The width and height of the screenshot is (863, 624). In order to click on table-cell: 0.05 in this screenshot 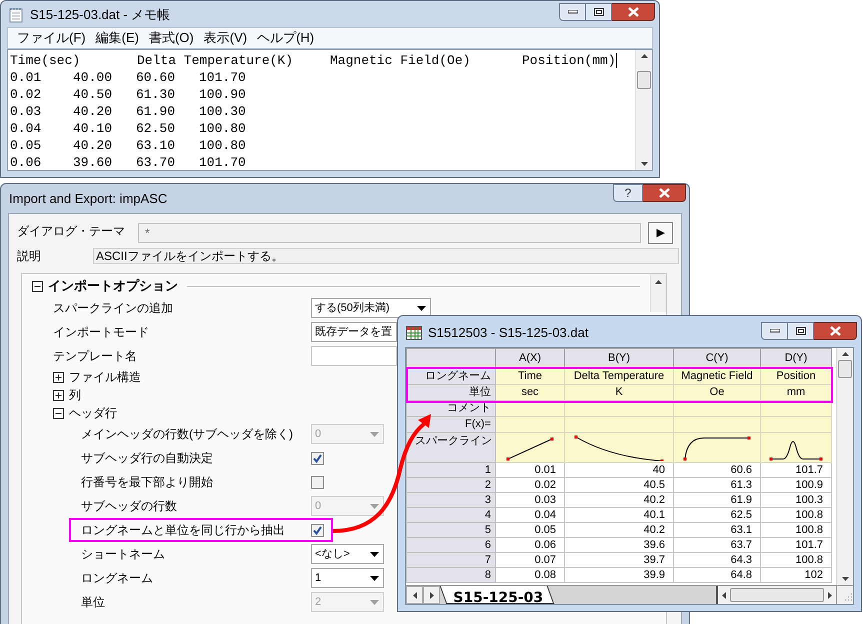, I will do `click(530, 530)`.